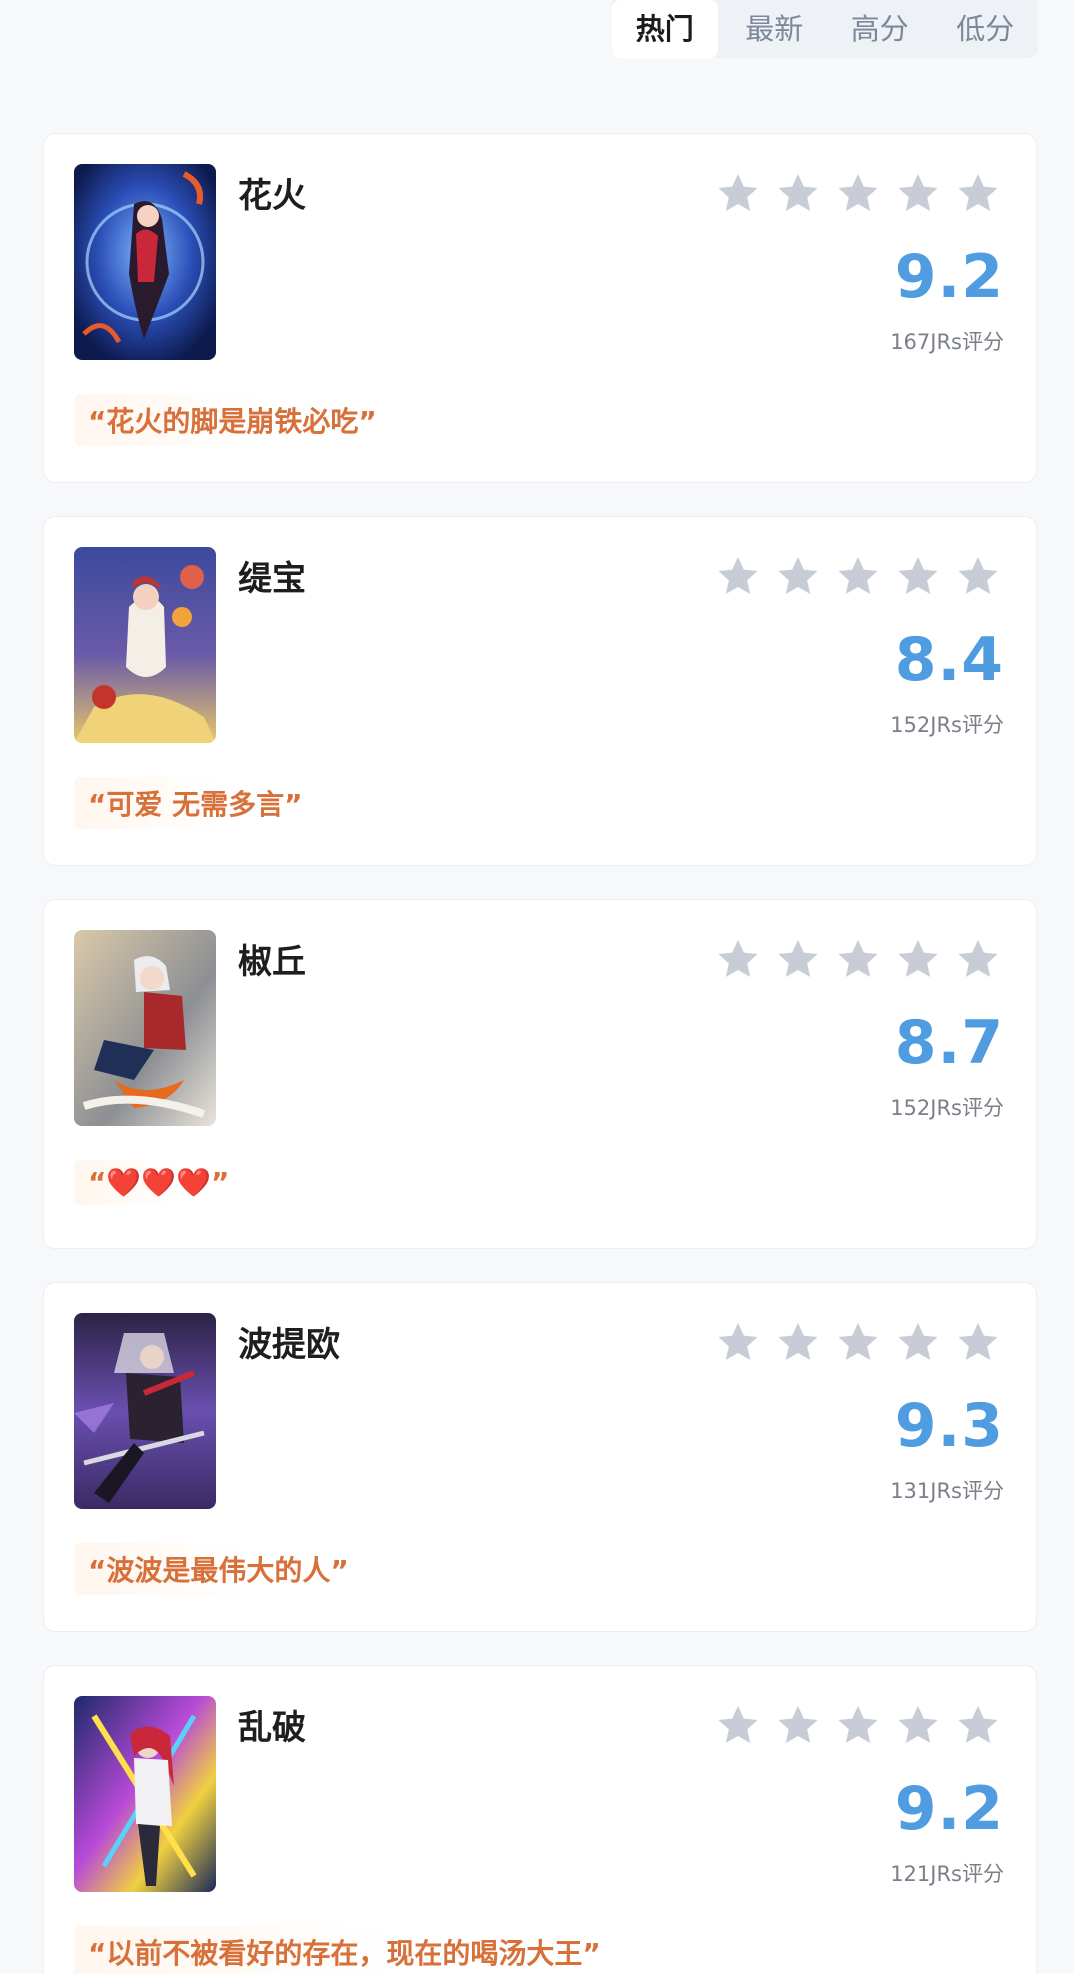  I want to click on character-name: 波提欧, so click(289, 1345).